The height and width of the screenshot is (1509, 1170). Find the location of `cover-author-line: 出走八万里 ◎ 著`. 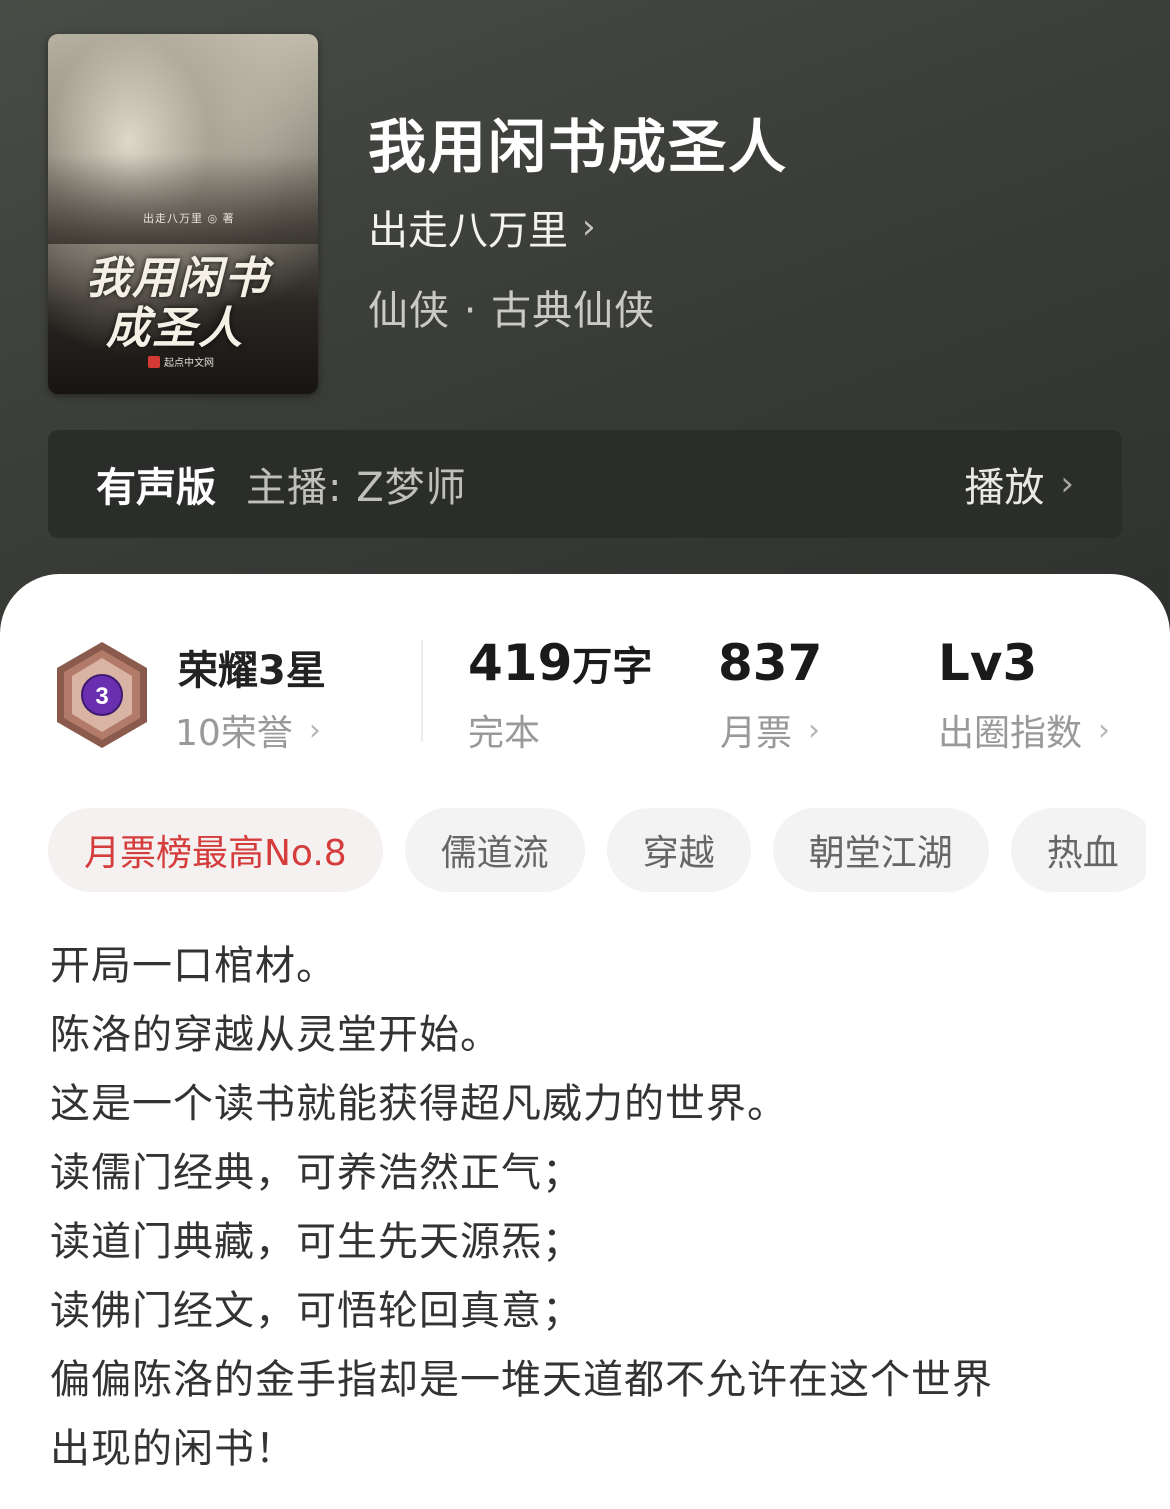

cover-author-line: 出走八万里 ◎ 著 is located at coordinates (189, 218).